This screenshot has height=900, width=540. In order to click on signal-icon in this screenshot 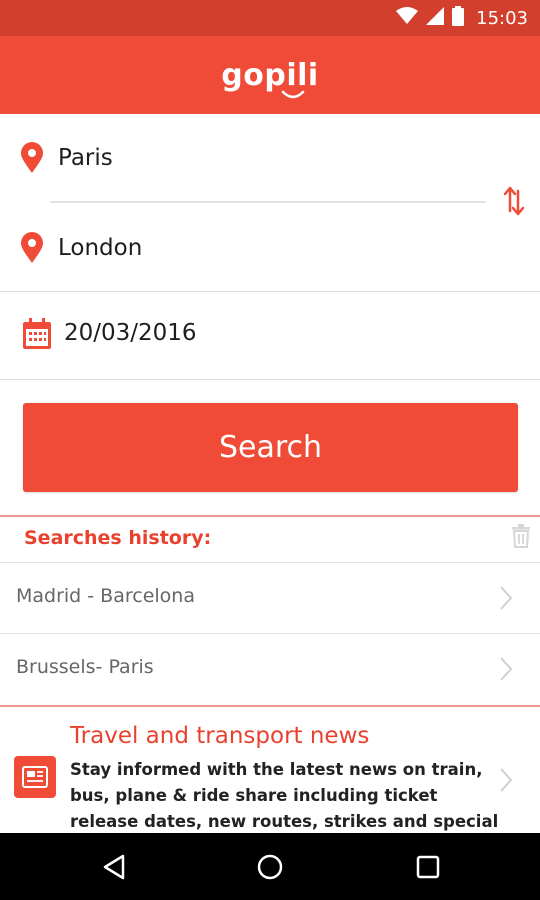, I will do `click(435, 18)`.